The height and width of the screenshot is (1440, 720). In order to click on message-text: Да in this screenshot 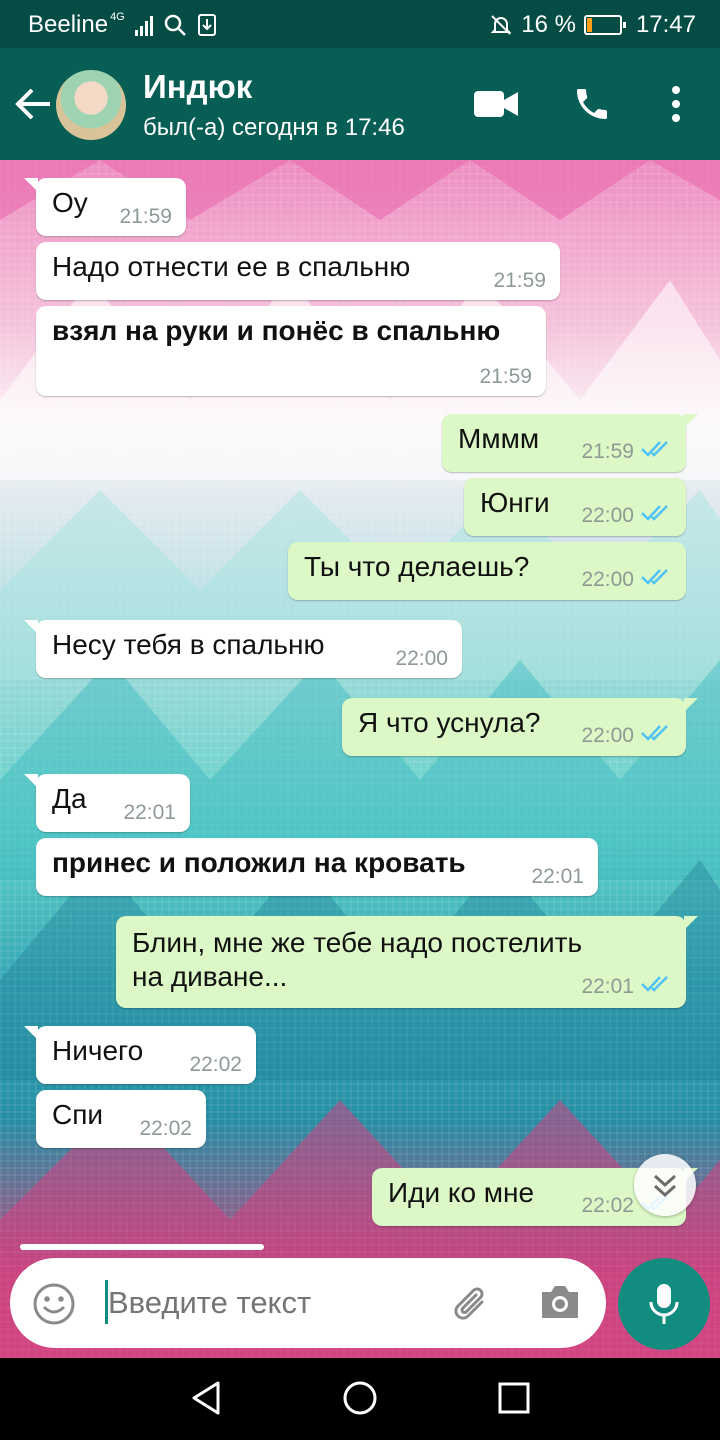, I will do `click(69, 798)`.